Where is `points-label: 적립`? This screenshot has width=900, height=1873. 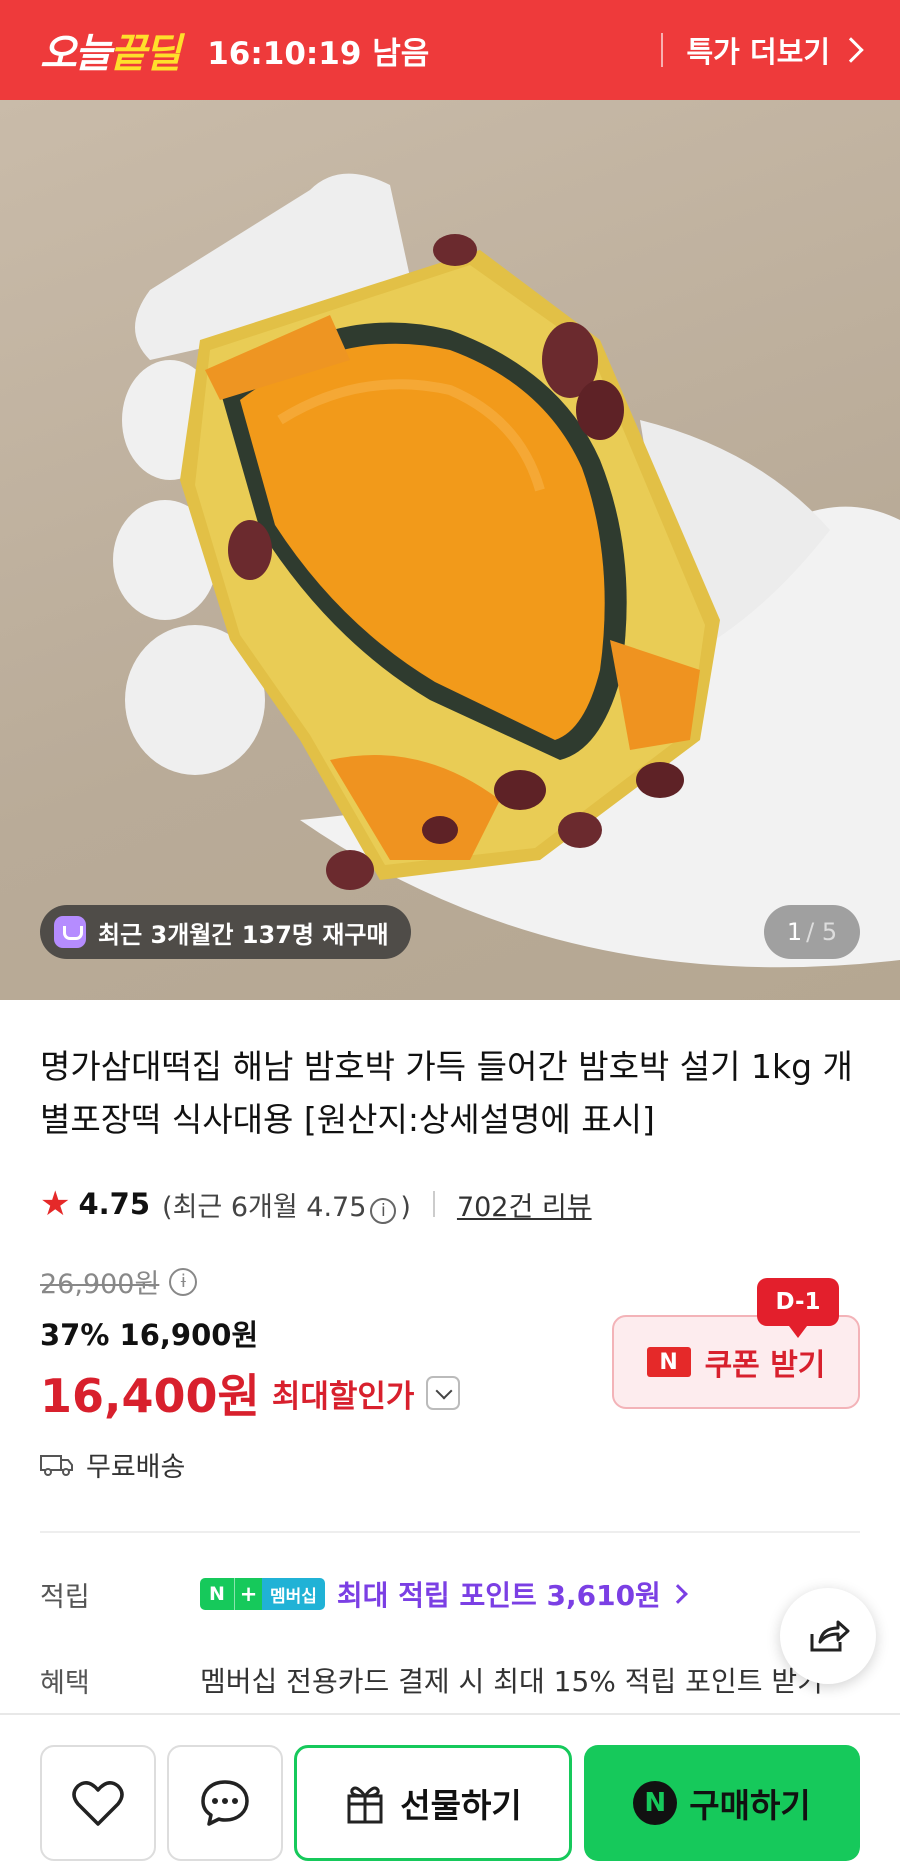 points-label: 적립 is located at coordinates (65, 1597).